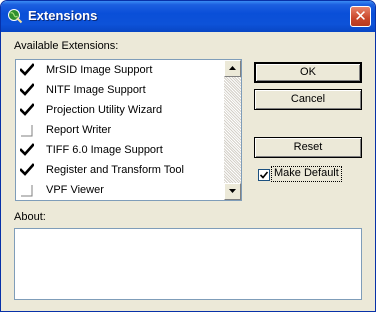  Describe the element at coordinates (15, 16) in the screenshot. I see `app-globe-icon` at that location.